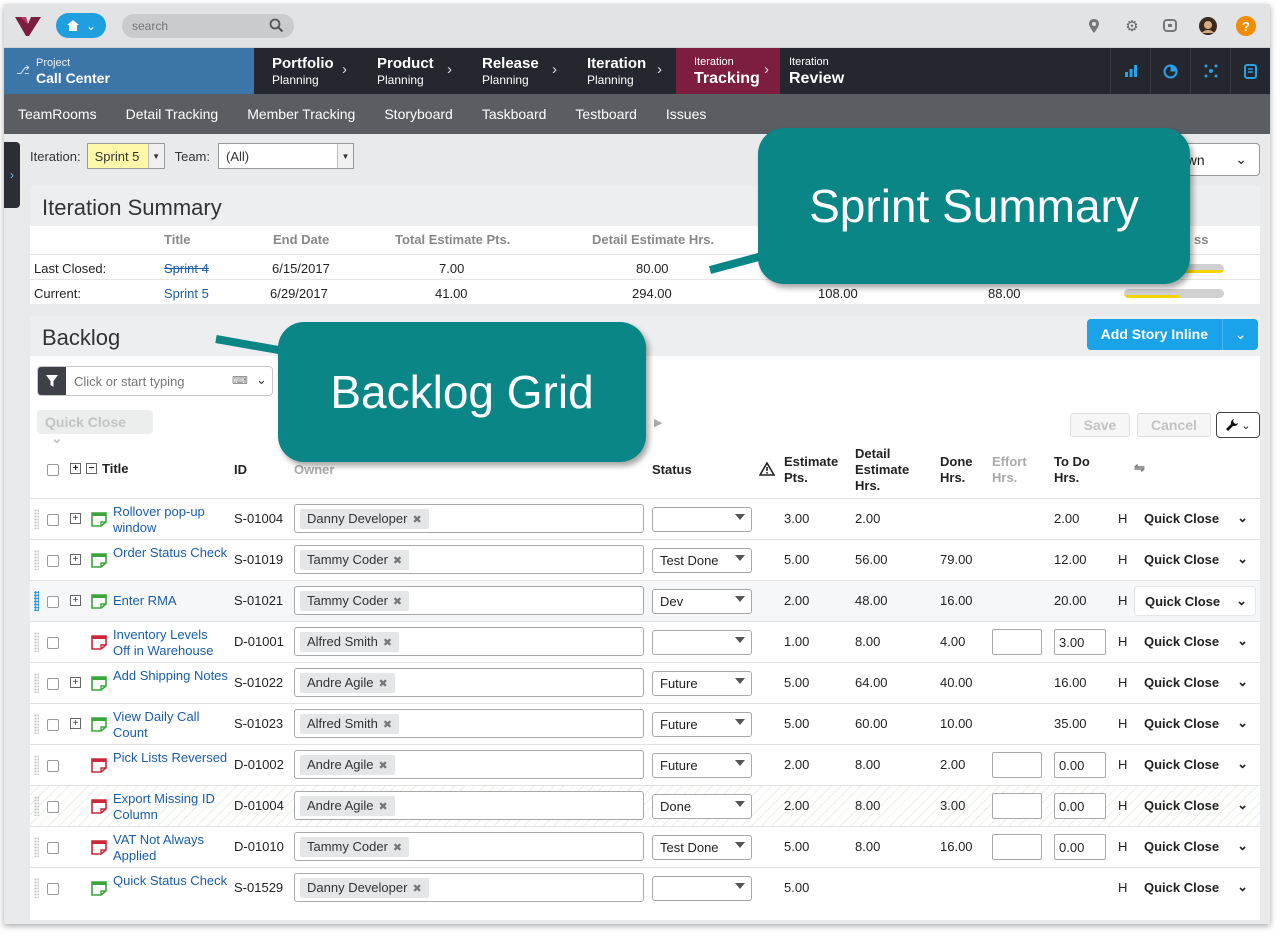 This screenshot has width=1286, height=938. What do you see at coordinates (186, 293) in the screenshot?
I see `summary-sprint-link: Sprint 5` at bounding box center [186, 293].